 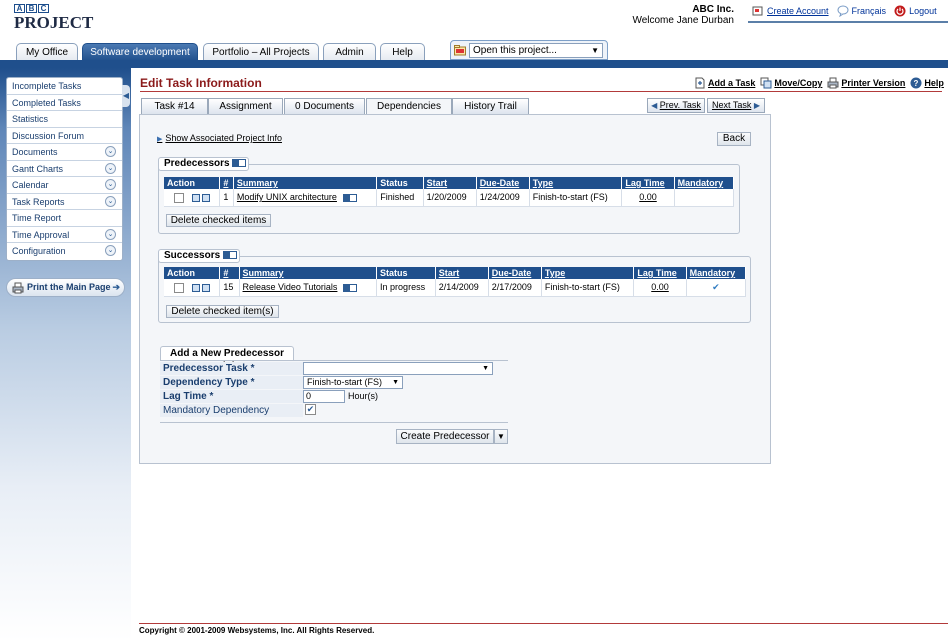 What do you see at coordinates (541, 91) in the screenshot?
I see `title-rule` at bounding box center [541, 91].